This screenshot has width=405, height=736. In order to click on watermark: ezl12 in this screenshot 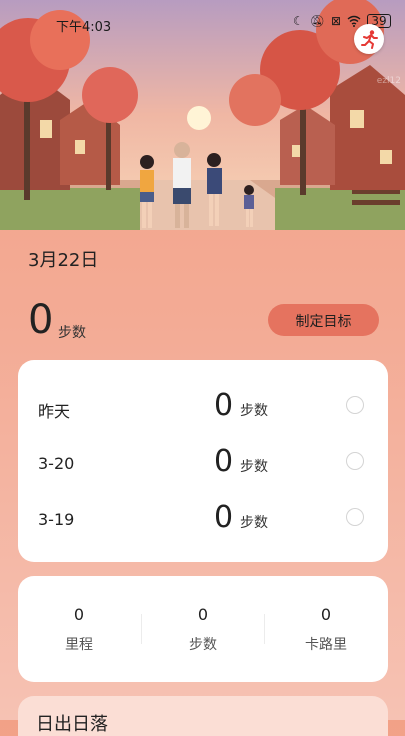, I will do `click(388, 81)`.